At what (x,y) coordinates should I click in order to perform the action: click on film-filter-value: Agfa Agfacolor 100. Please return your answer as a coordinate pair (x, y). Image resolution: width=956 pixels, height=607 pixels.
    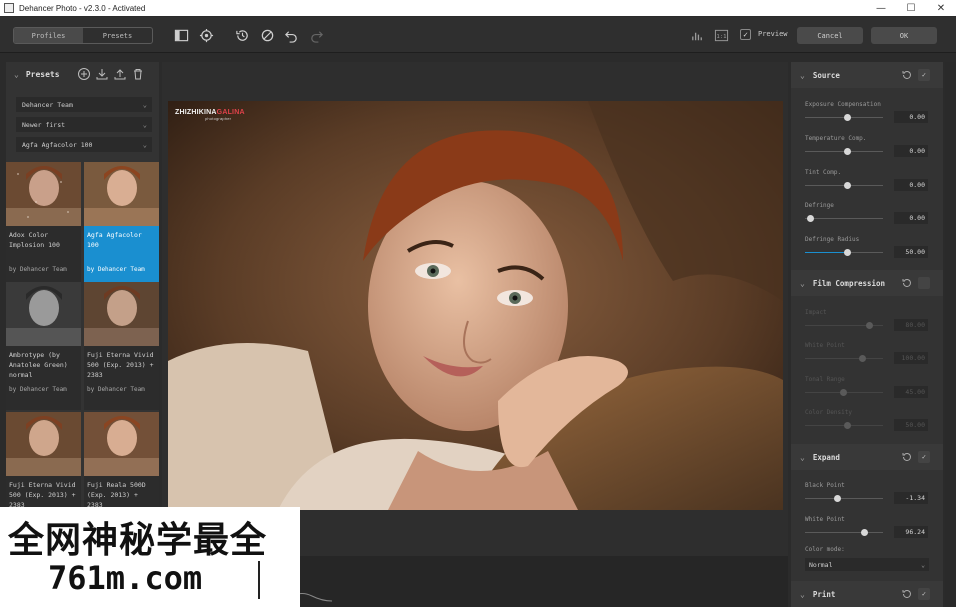
    Looking at the image, I should click on (57, 144).